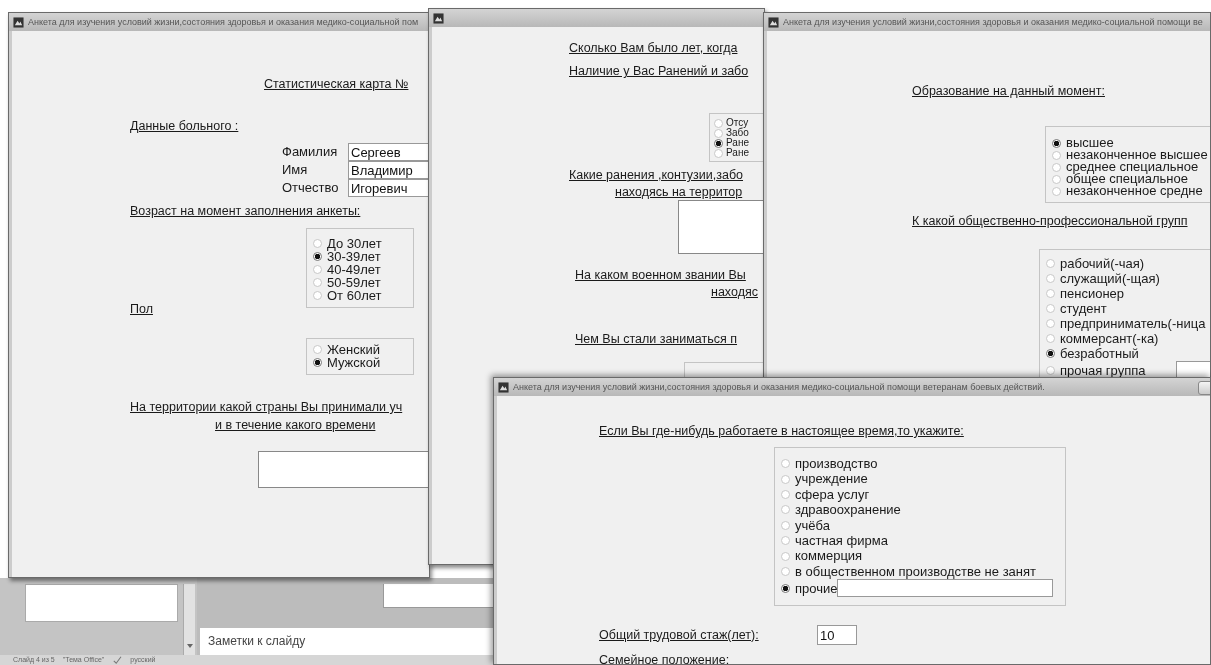  What do you see at coordinates (353, 349) in the screenshot?
I see `option-label: Женский` at bounding box center [353, 349].